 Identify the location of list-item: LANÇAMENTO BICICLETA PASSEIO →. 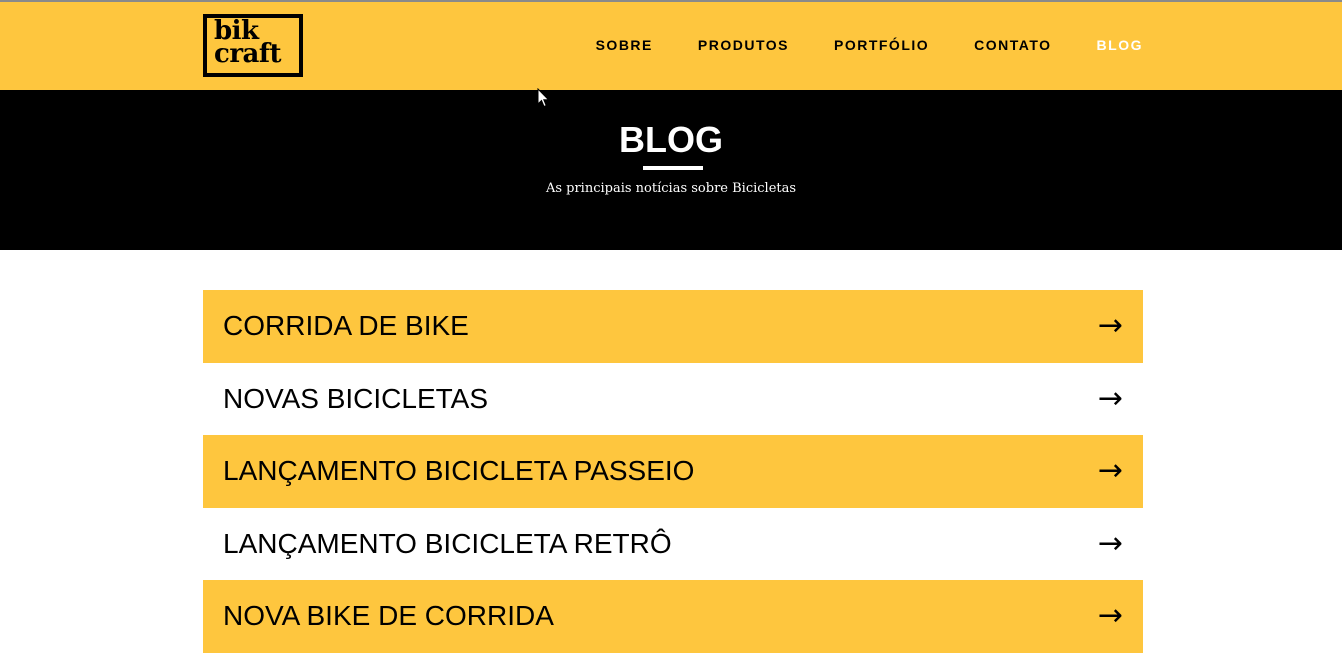
(673, 471).